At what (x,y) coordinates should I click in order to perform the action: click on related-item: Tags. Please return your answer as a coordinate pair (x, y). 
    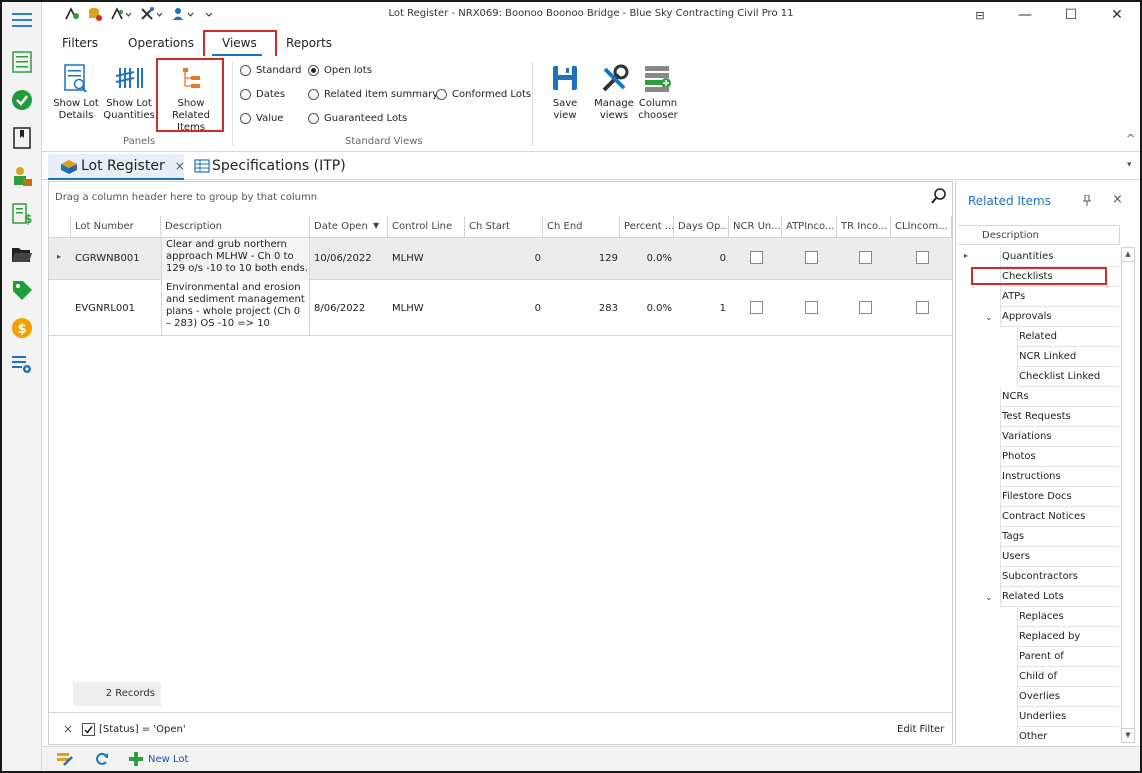
    Looking at the image, I should click on (1059, 537).